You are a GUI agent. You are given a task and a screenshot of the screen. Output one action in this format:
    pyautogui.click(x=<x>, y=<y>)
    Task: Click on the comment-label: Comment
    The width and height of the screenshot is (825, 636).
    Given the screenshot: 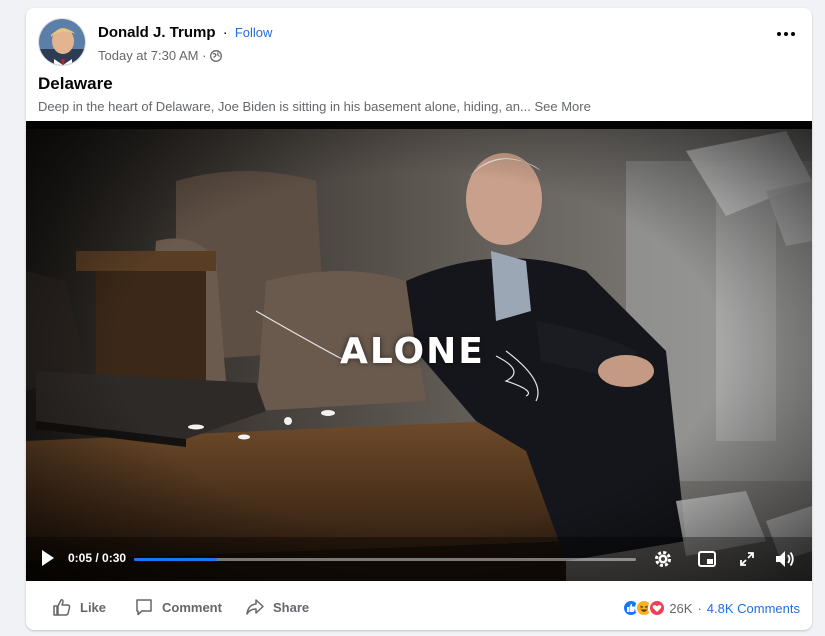 What is the action you would take?
    pyautogui.click(x=192, y=607)
    